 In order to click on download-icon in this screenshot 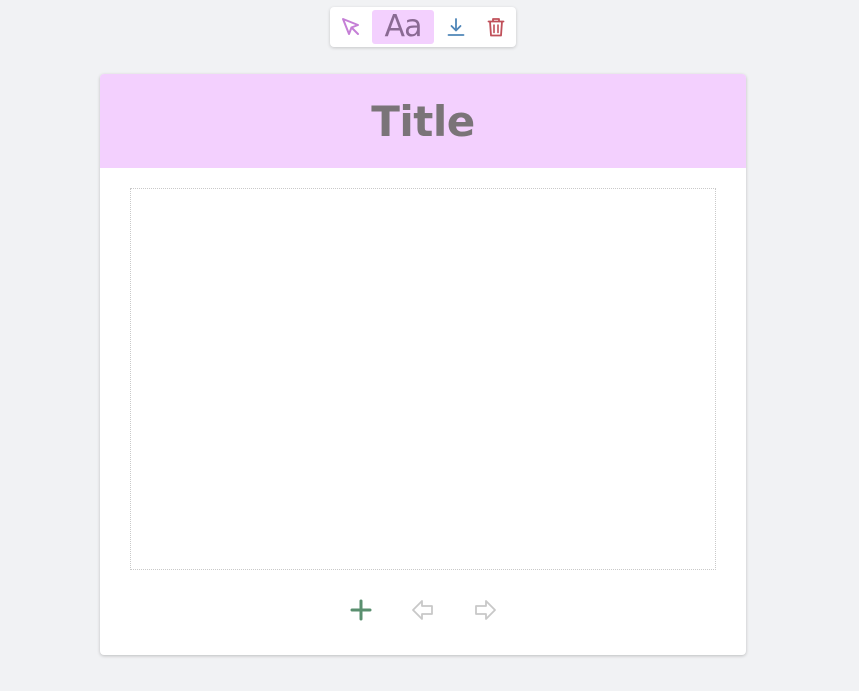, I will do `click(456, 27)`.